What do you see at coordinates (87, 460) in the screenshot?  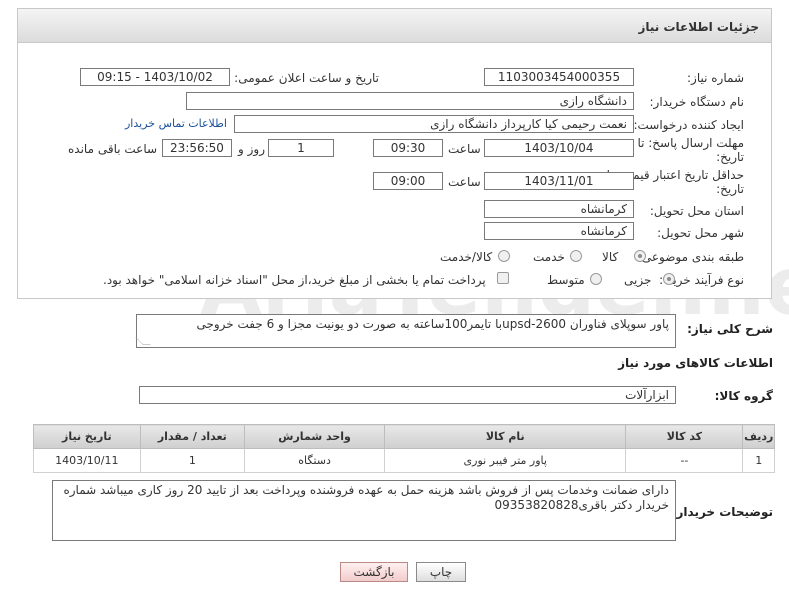 I see `cell-date: 1403/10/11` at bounding box center [87, 460].